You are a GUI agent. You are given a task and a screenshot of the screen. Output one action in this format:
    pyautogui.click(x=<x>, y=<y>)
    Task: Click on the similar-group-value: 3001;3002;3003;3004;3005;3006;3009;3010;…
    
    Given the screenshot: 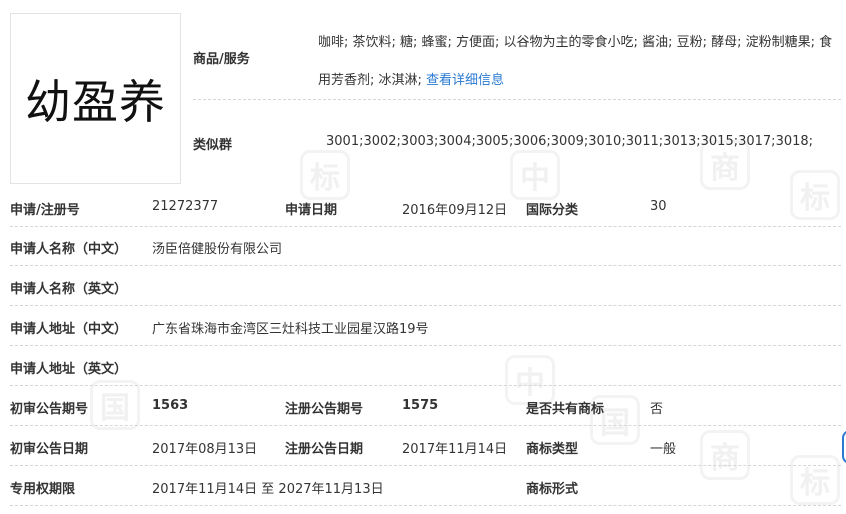 What is the action you would take?
    pyautogui.click(x=570, y=141)
    